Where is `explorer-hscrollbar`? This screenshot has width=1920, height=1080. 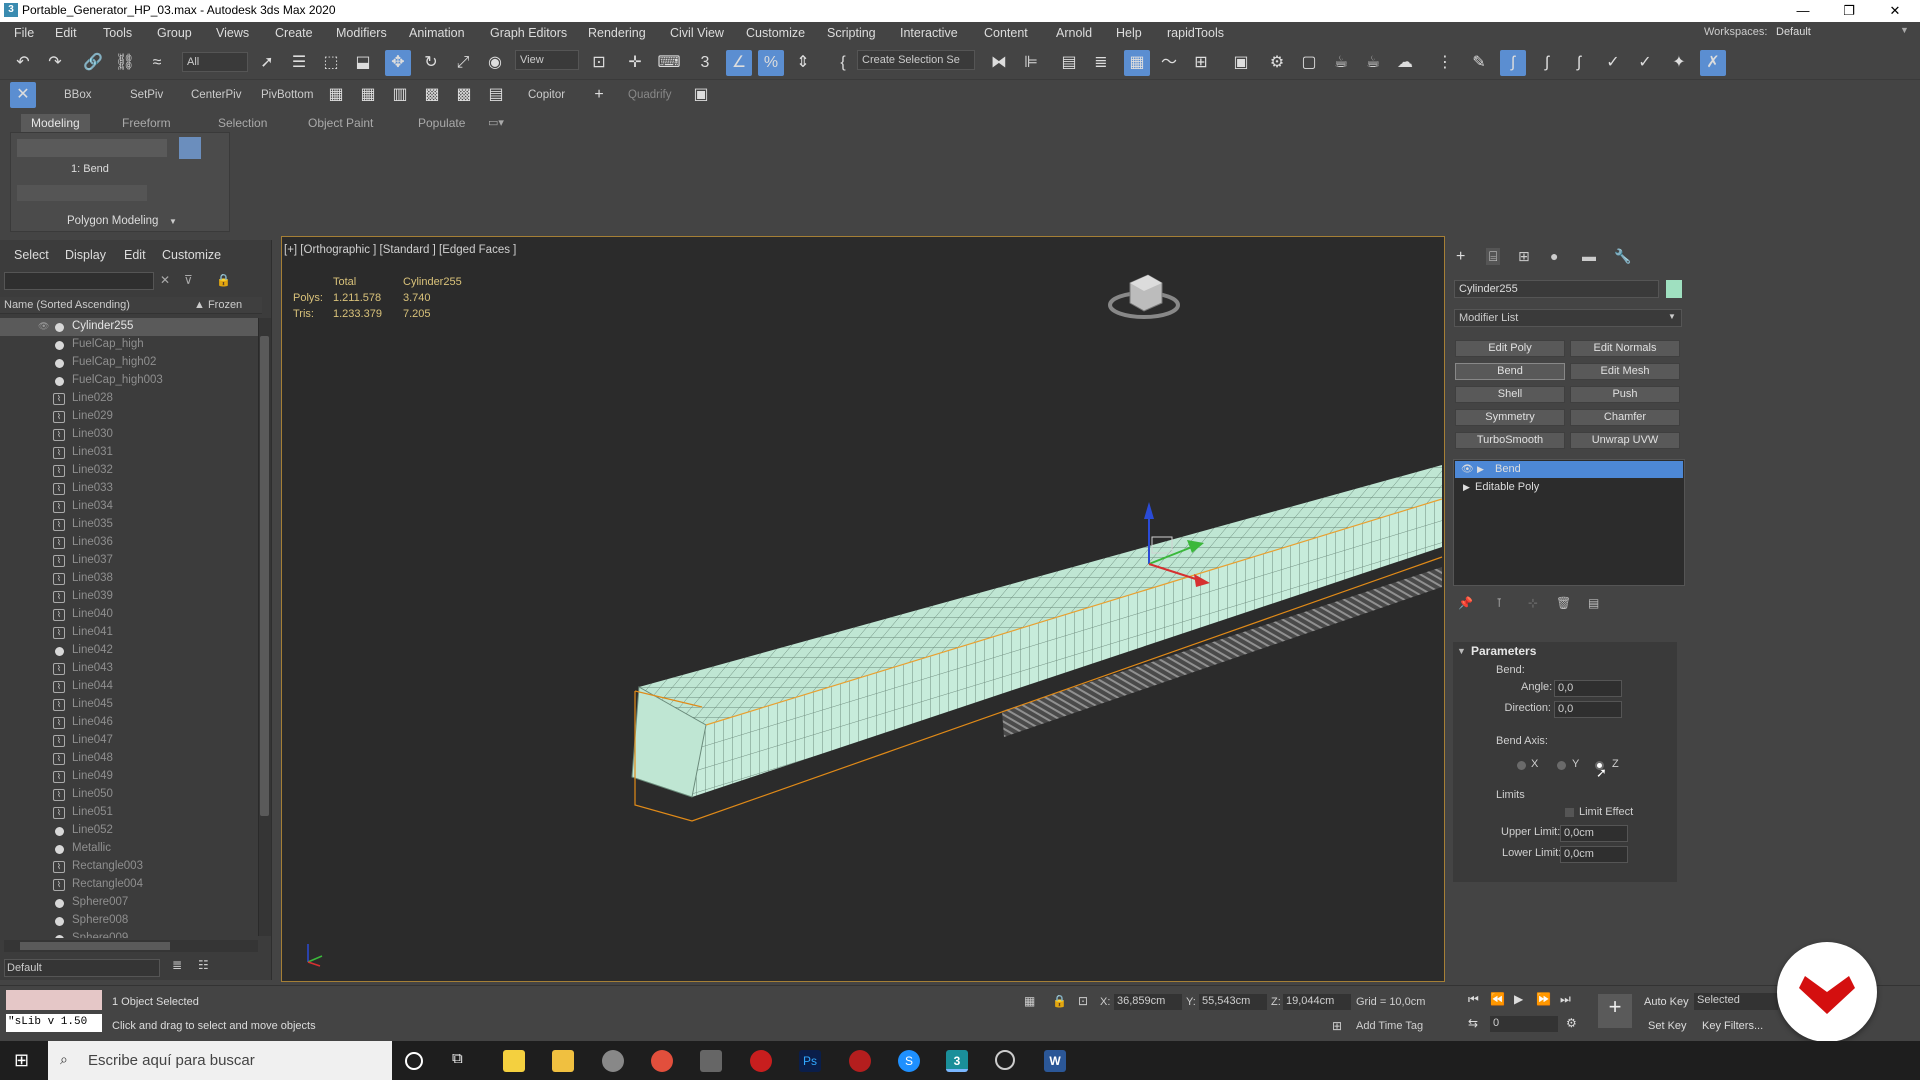 explorer-hscrollbar is located at coordinates (131, 946).